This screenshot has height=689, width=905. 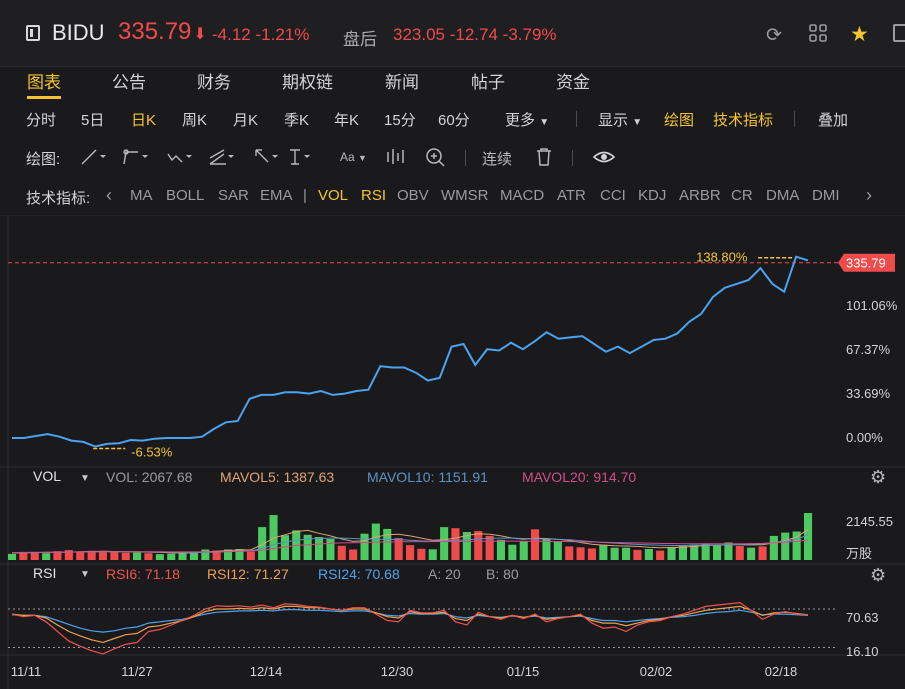 I want to click on window-icon, so click(x=33, y=33).